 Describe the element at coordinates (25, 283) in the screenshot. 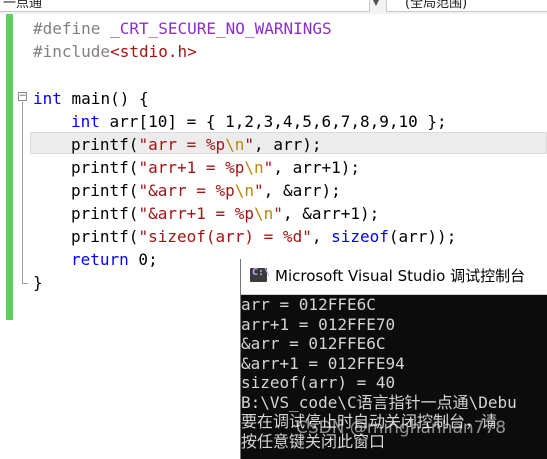

I see `fold-guide-end` at that location.